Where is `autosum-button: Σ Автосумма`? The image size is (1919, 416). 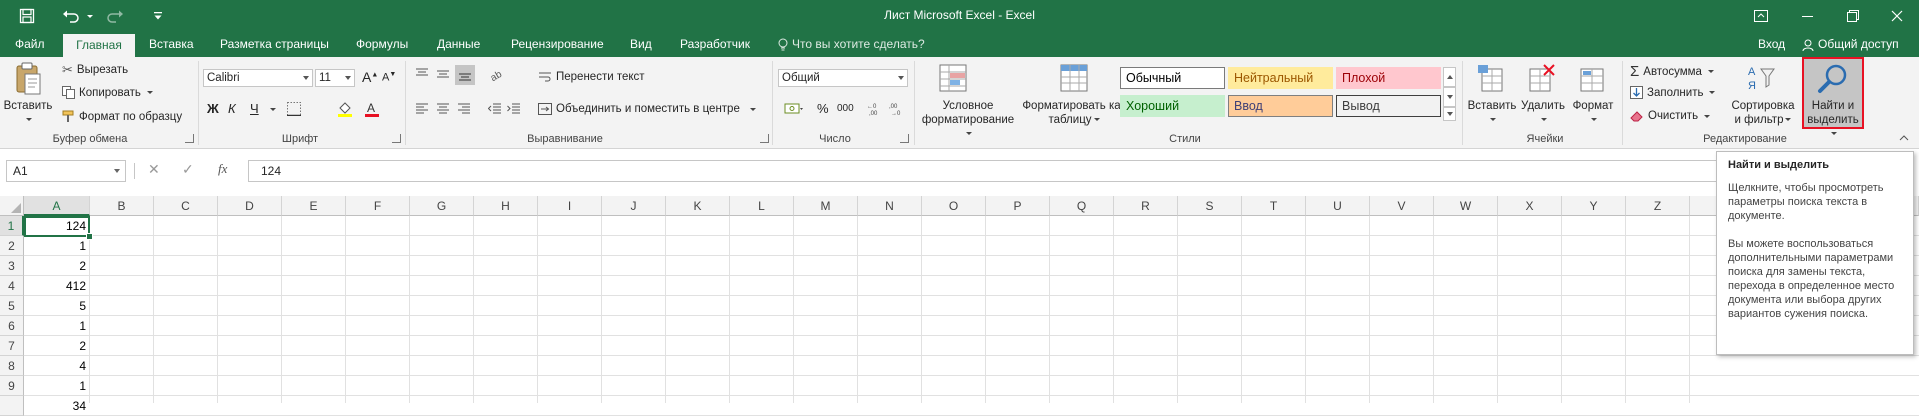
autosum-button: Σ Автосумма is located at coordinates (1672, 71).